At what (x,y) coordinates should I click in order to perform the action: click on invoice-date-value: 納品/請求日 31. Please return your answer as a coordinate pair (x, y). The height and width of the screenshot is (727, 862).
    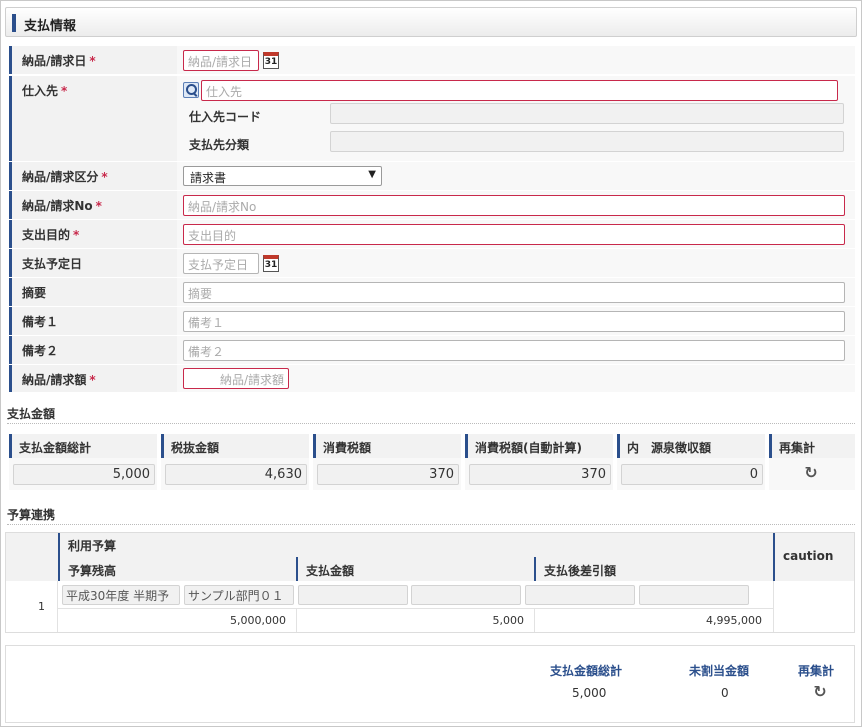
    Looking at the image, I should click on (516, 60).